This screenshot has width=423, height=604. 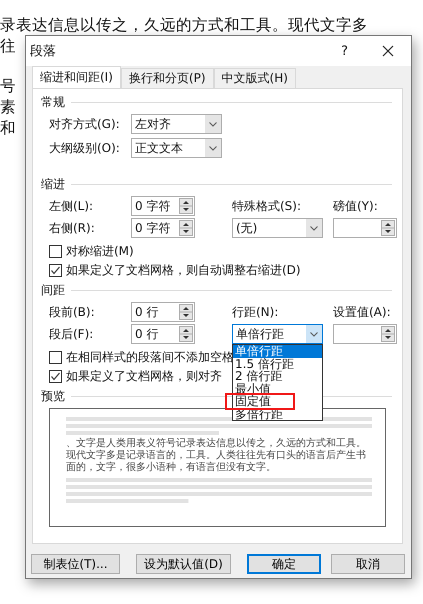 What do you see at coordinates (176, 124) in the screenshot?
I see `dropdown: 左对齐` at bounding box center [176, 124].